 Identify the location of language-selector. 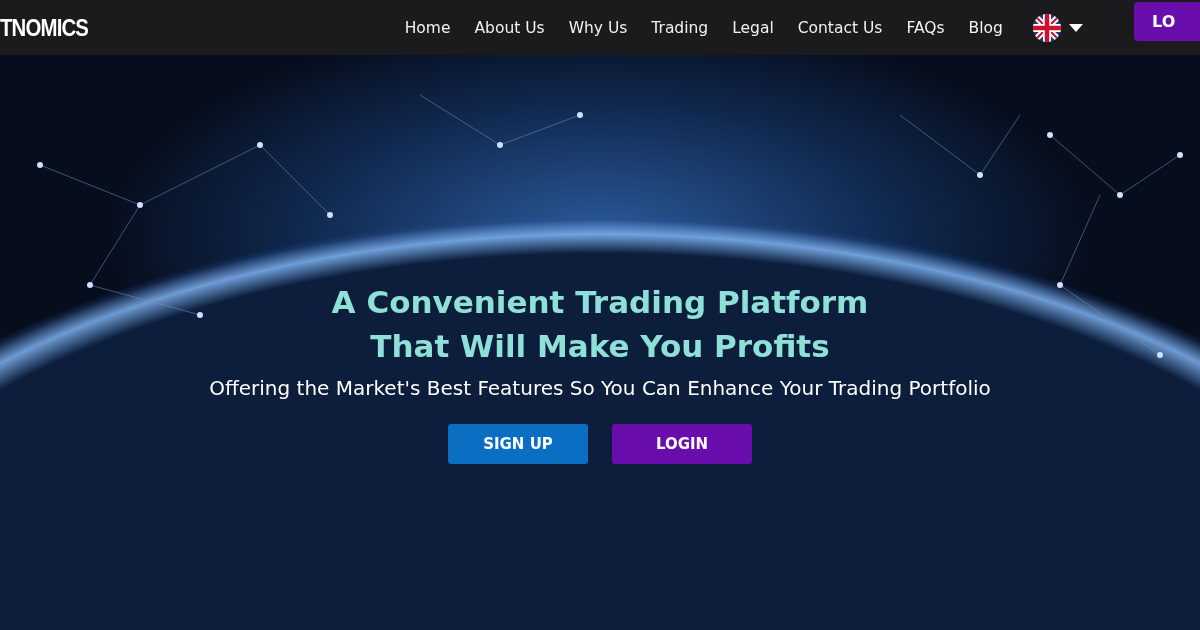
(1057, 27).